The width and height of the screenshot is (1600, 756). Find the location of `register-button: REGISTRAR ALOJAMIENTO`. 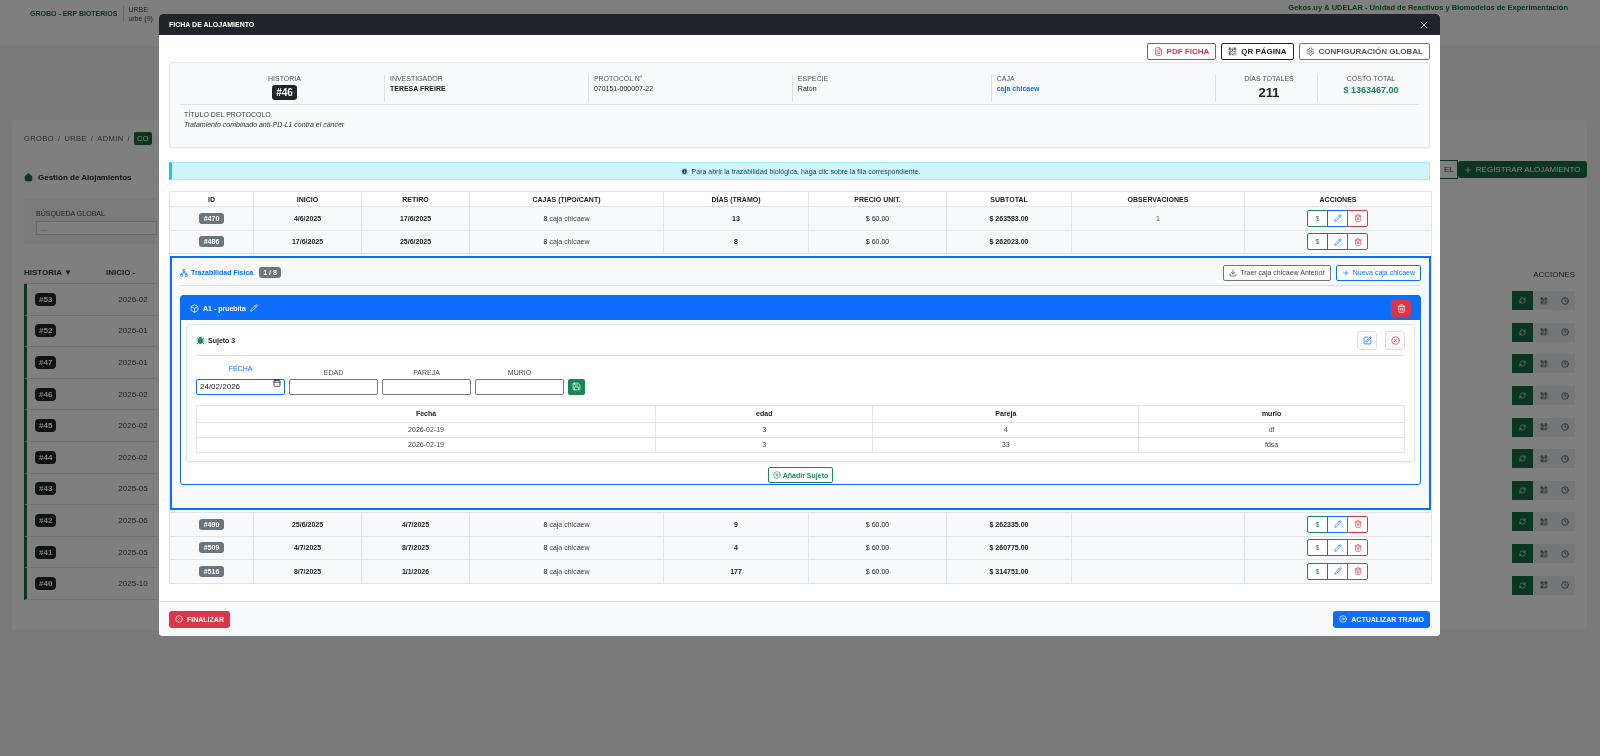

register-button: REGISTRAR ALOJAMIENTO is located at coordinates (1522, 169).